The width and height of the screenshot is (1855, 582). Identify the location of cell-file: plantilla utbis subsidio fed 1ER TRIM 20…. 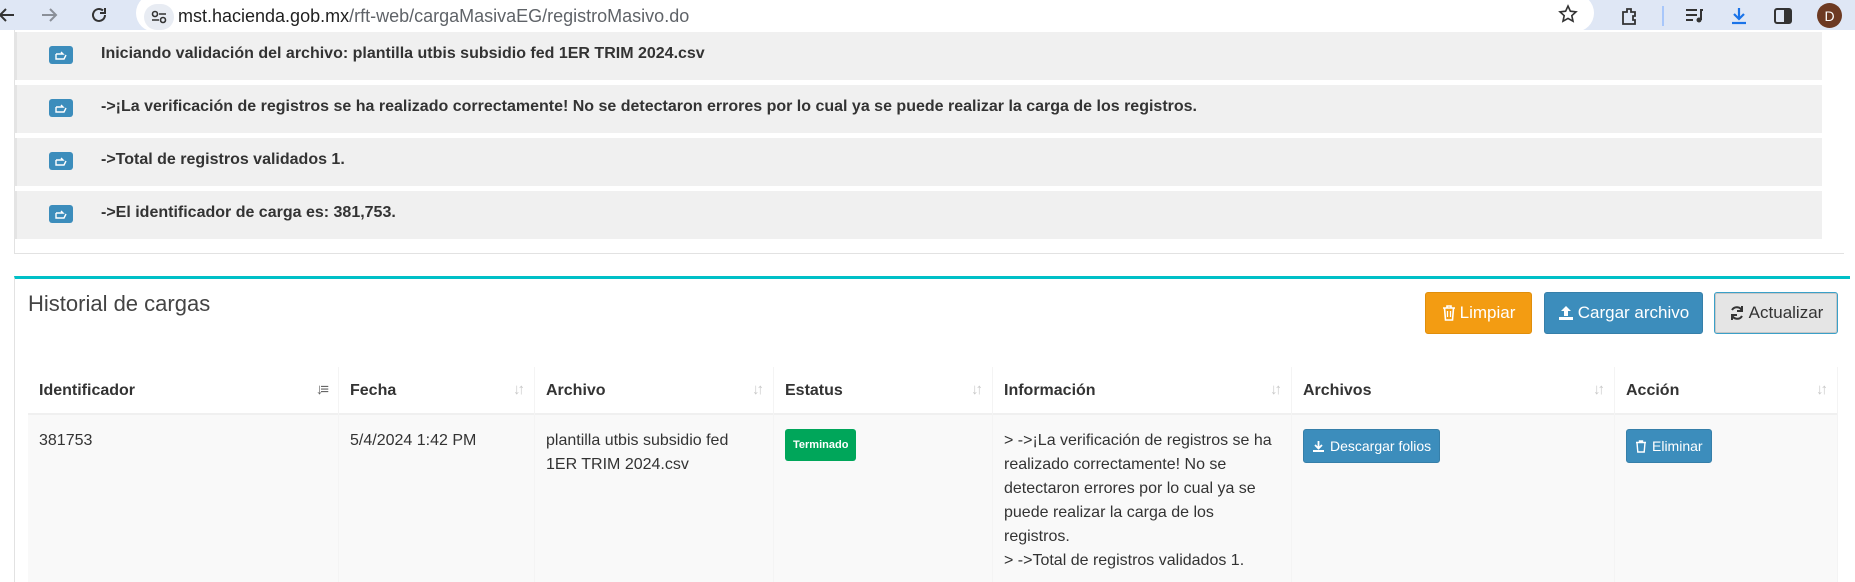
(654, 498).